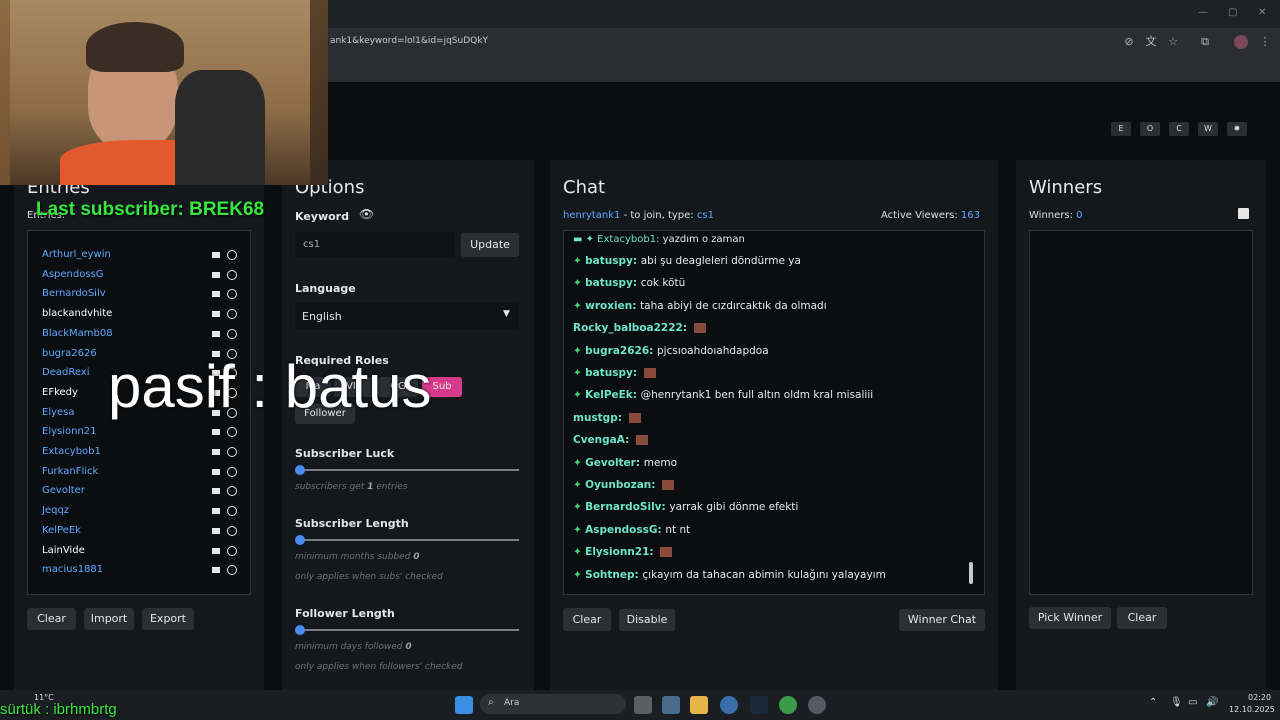 The width and height of the screenshot is (1280, 720). I want to click on entry-name: BlackMamb08, so click(77, 334).